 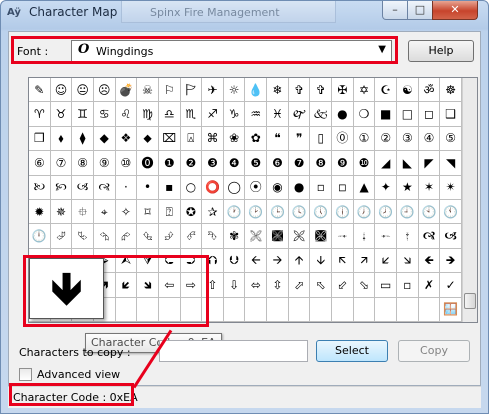 What do you see at coordinates (148, 285) in the screenshot?
I see `character-cell: 🡾` at bounding box center [148, 285].